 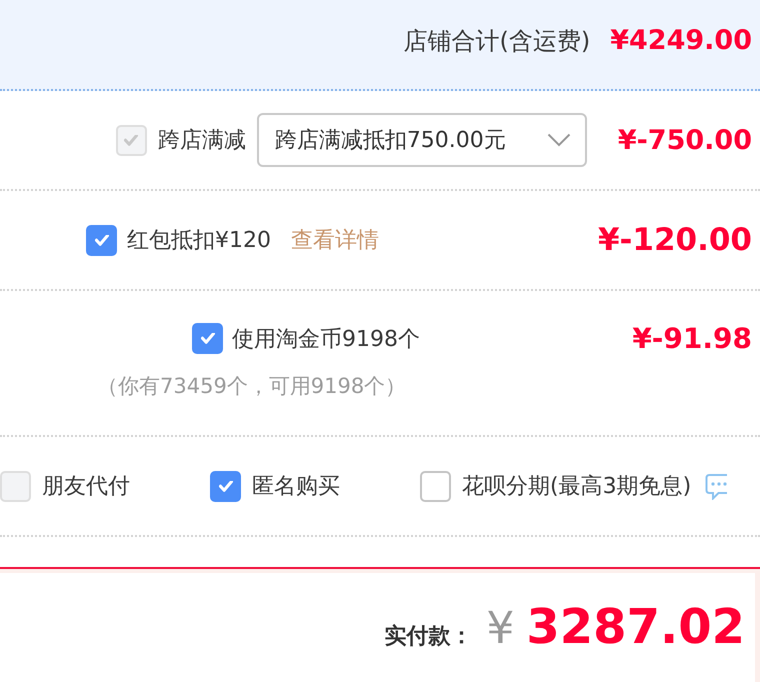 I want to click on shop-total-amount: ¥4249.00, so click(x=681, y=40).